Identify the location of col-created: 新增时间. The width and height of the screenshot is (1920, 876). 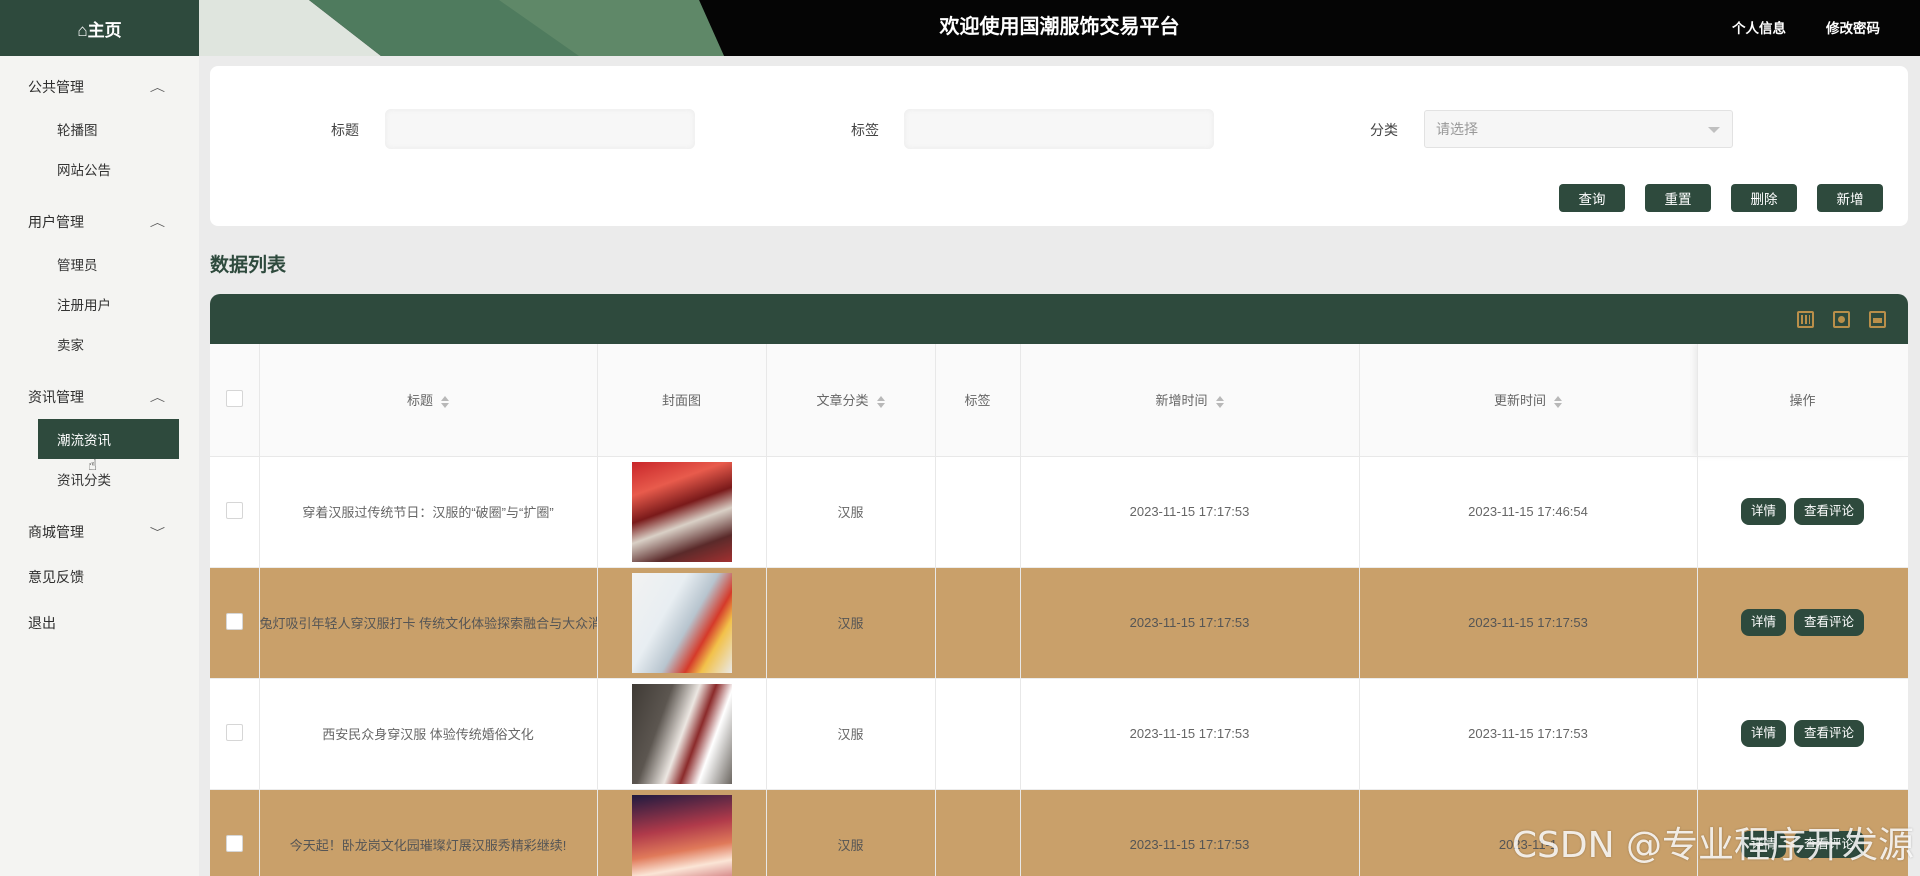
(1190, 400).